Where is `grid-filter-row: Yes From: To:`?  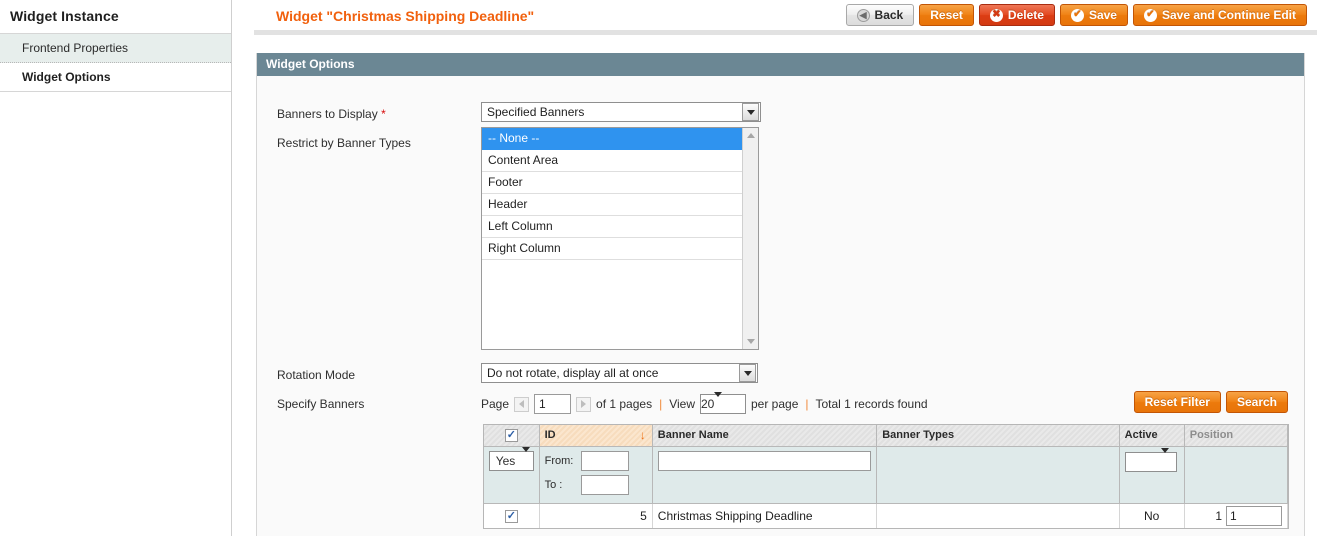
grid-filter-row: Yes From: To: is located at coordinates (886, 475).